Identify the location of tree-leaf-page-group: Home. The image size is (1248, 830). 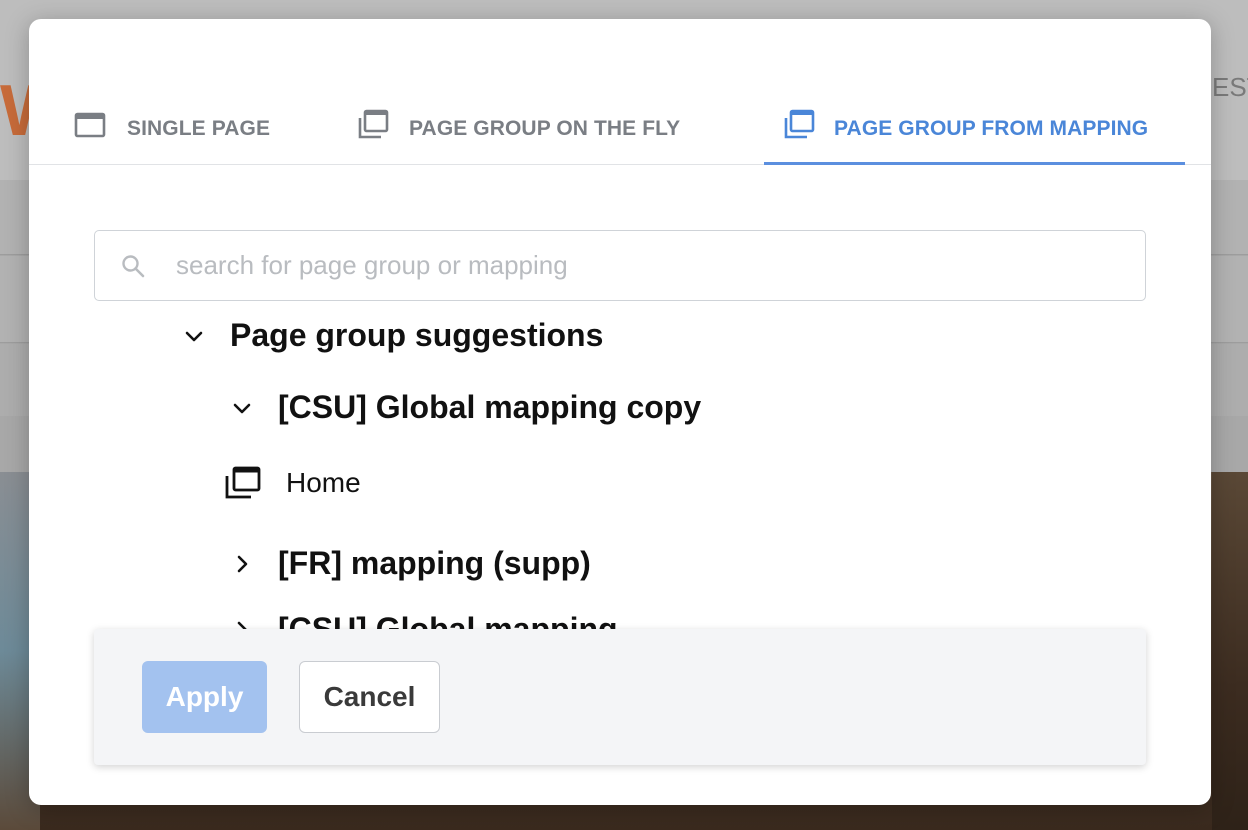
(291, 483).